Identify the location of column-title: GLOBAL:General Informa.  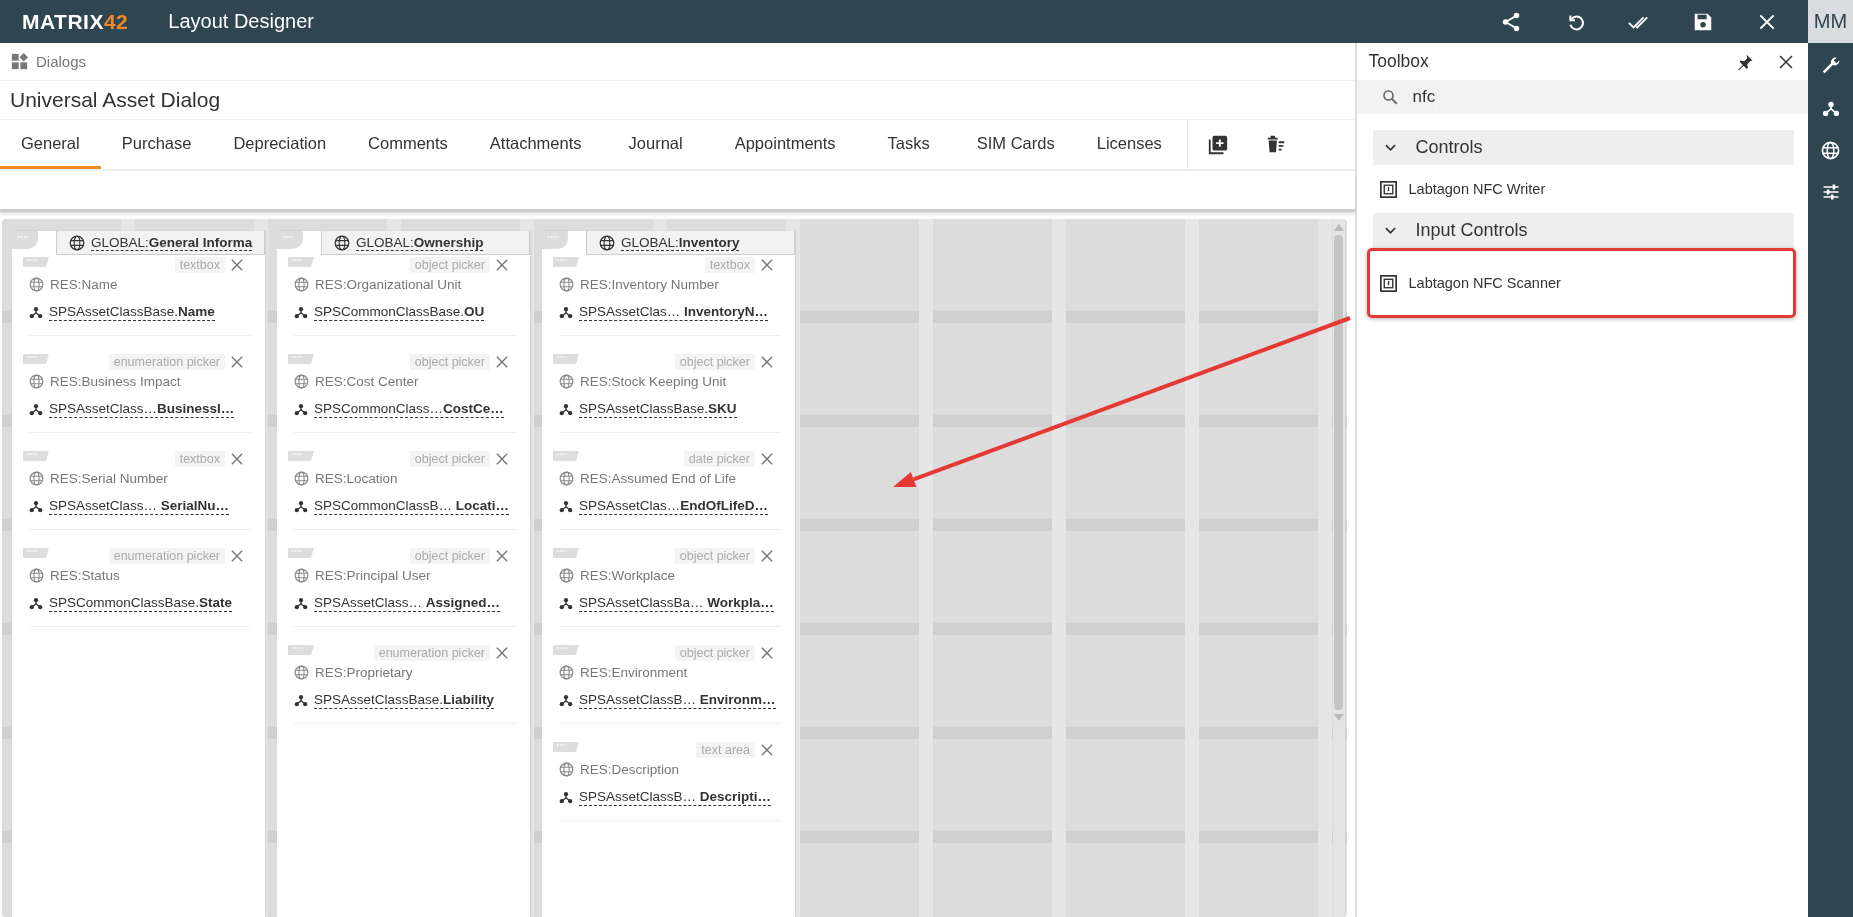
(160, 243).